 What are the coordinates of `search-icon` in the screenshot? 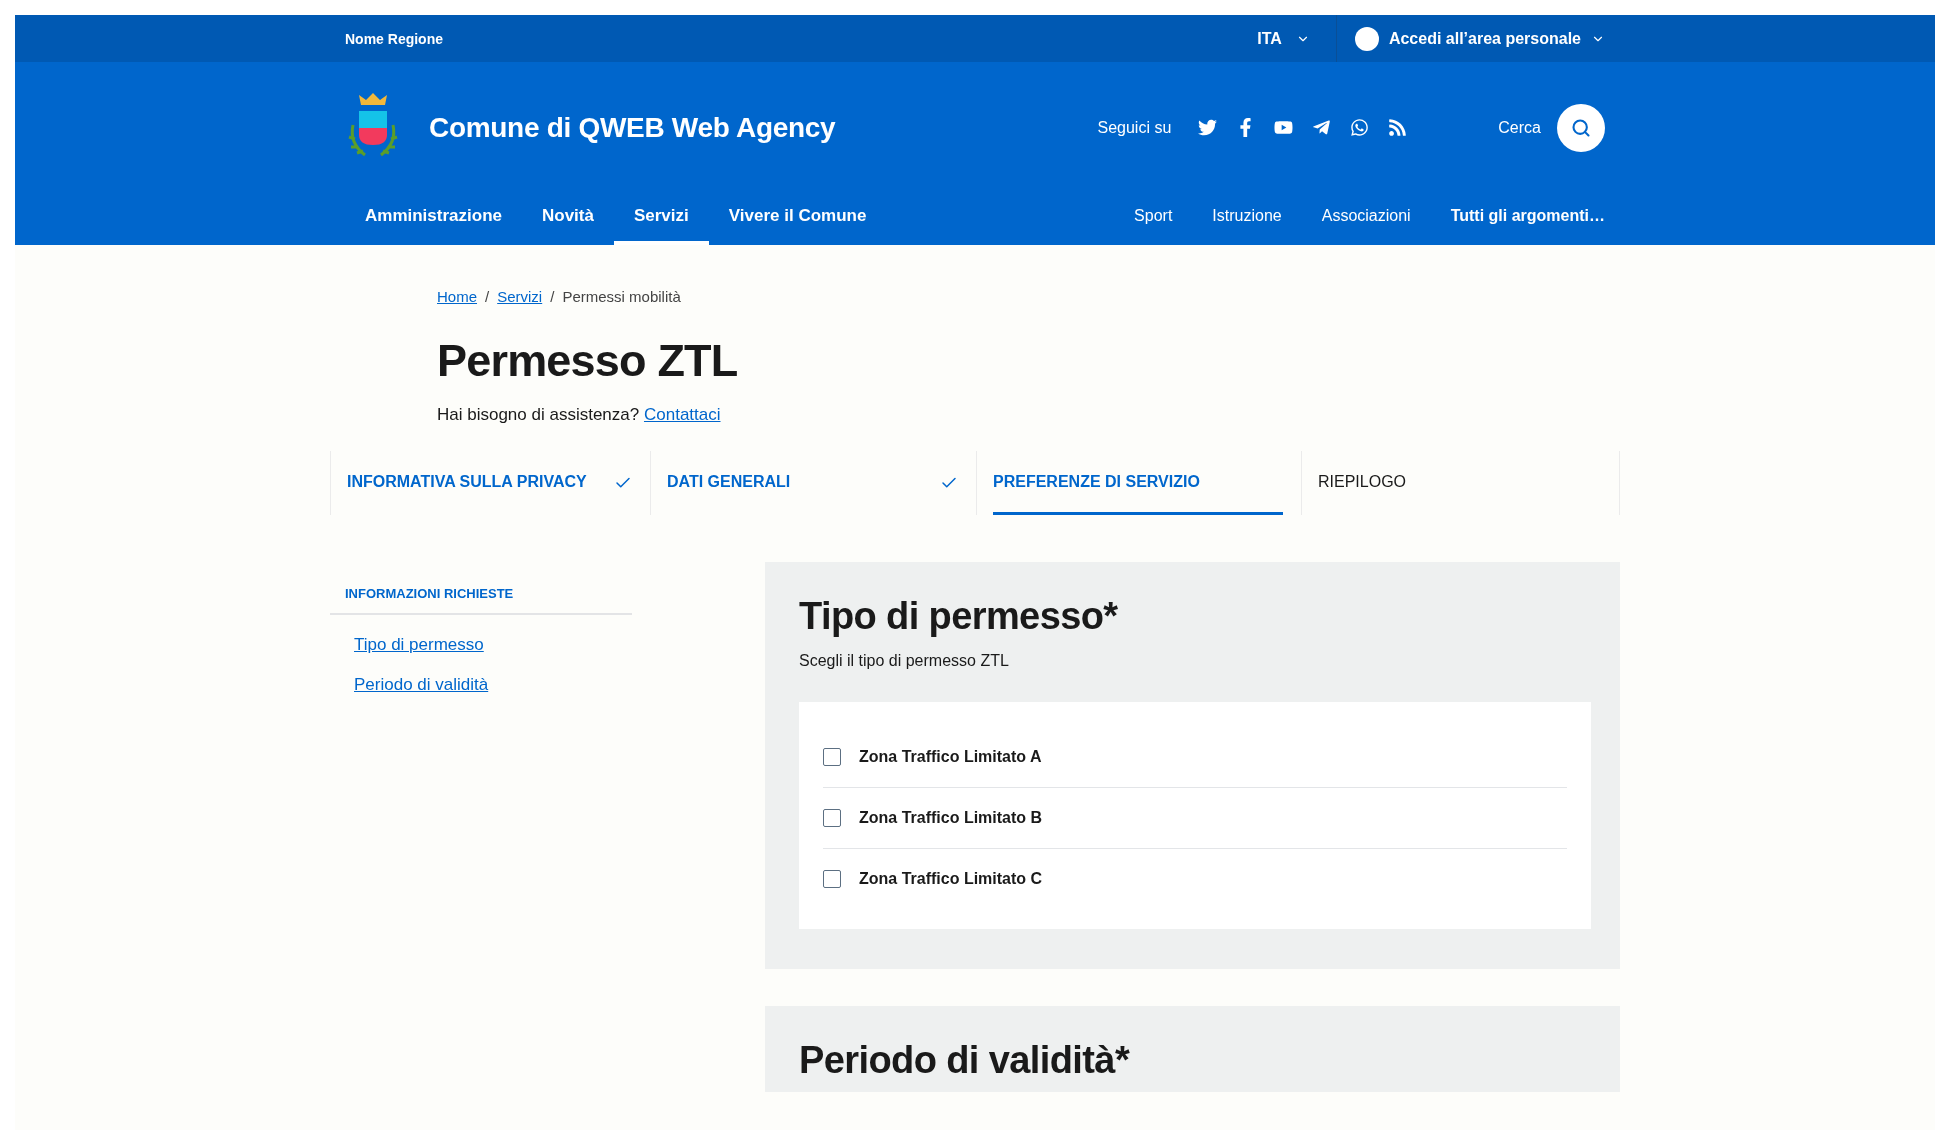 It's located at (1581, 127).